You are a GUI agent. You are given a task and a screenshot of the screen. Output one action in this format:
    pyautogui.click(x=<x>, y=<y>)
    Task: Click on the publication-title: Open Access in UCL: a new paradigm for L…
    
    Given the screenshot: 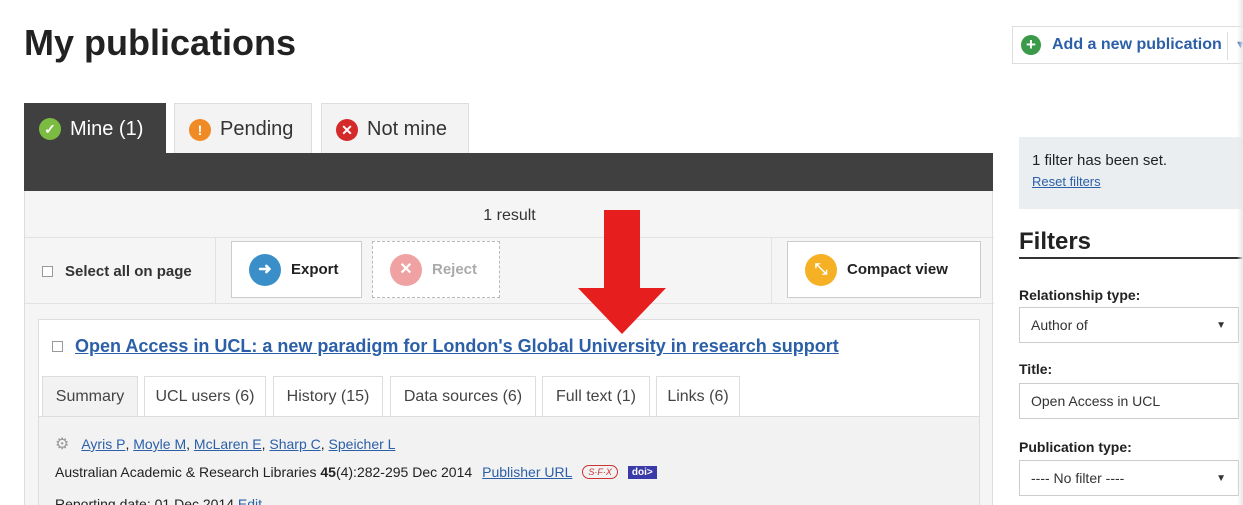 What is the action you would take?
    pyautogui.click(x=457, y=346)
    